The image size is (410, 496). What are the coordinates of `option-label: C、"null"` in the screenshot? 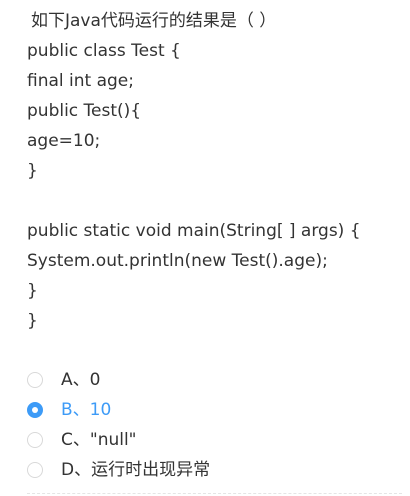 It's located at (99, 440).